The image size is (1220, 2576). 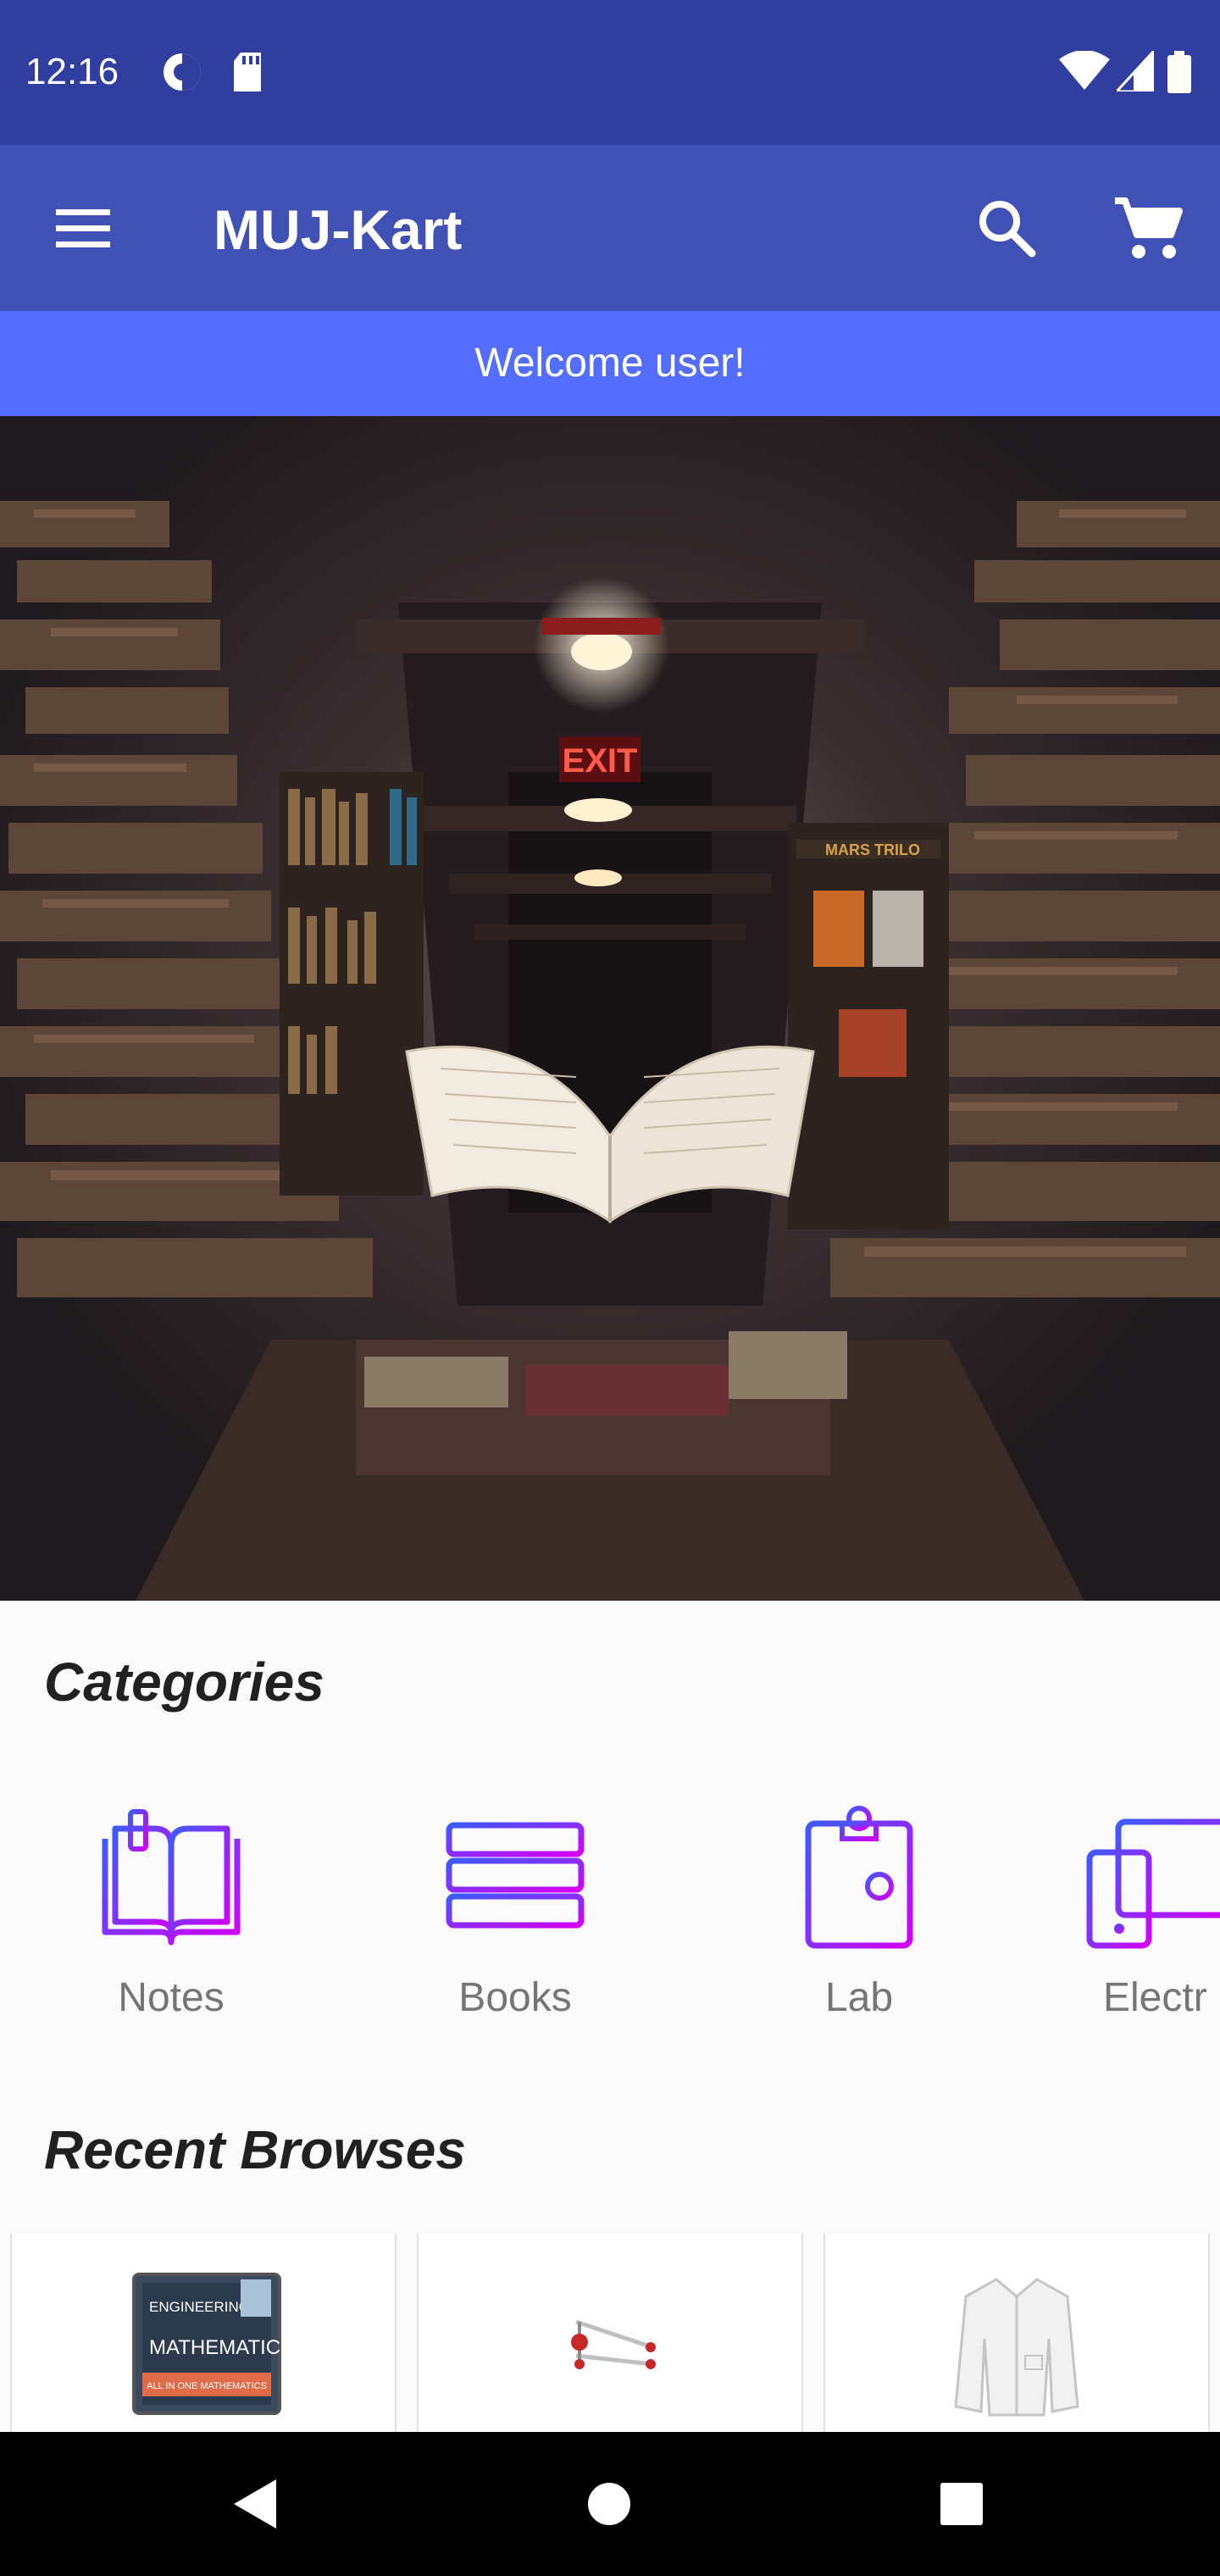 I want to click on recent-item-drafter, so click(x=610, y=2333).